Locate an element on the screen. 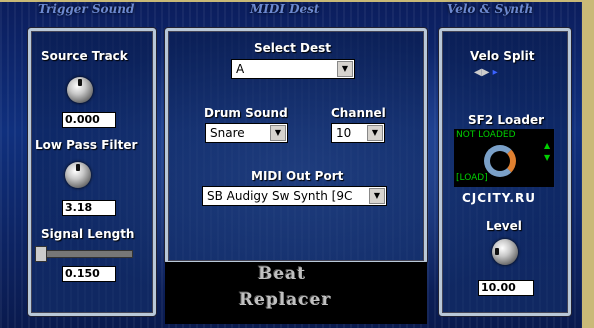 This screenshot has width=594, height=328. level-label: Level is located at coordinates (504, 226).